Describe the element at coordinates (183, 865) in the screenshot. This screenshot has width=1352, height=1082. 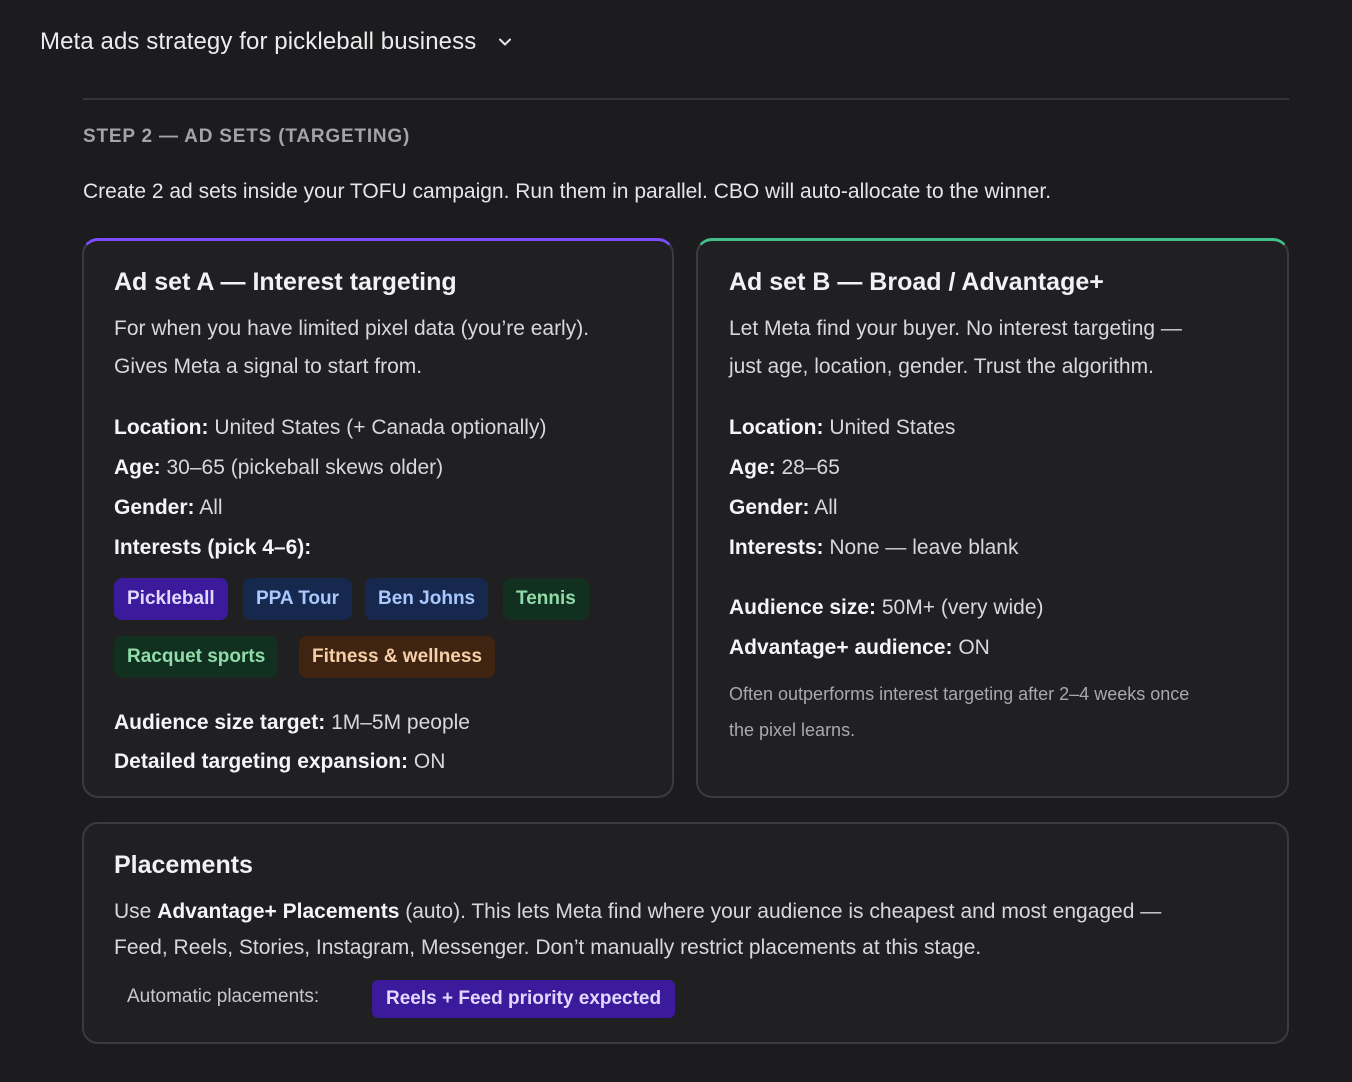
I see `placements-title: Placements` at that location.